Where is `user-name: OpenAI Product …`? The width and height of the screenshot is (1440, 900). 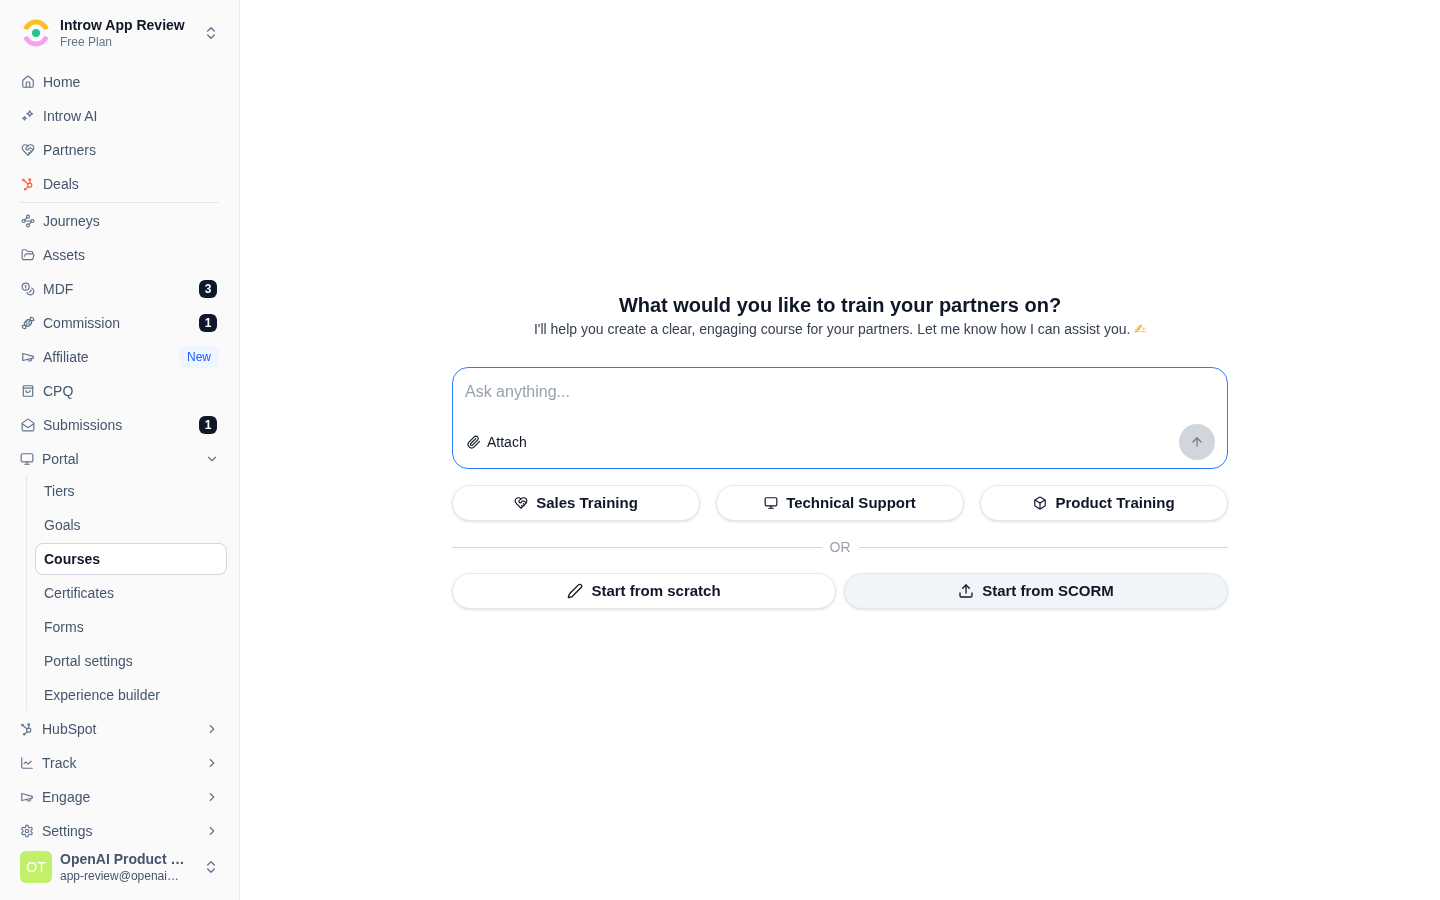 user-name: OpenAI Product … is located at coordinates (123, 859).